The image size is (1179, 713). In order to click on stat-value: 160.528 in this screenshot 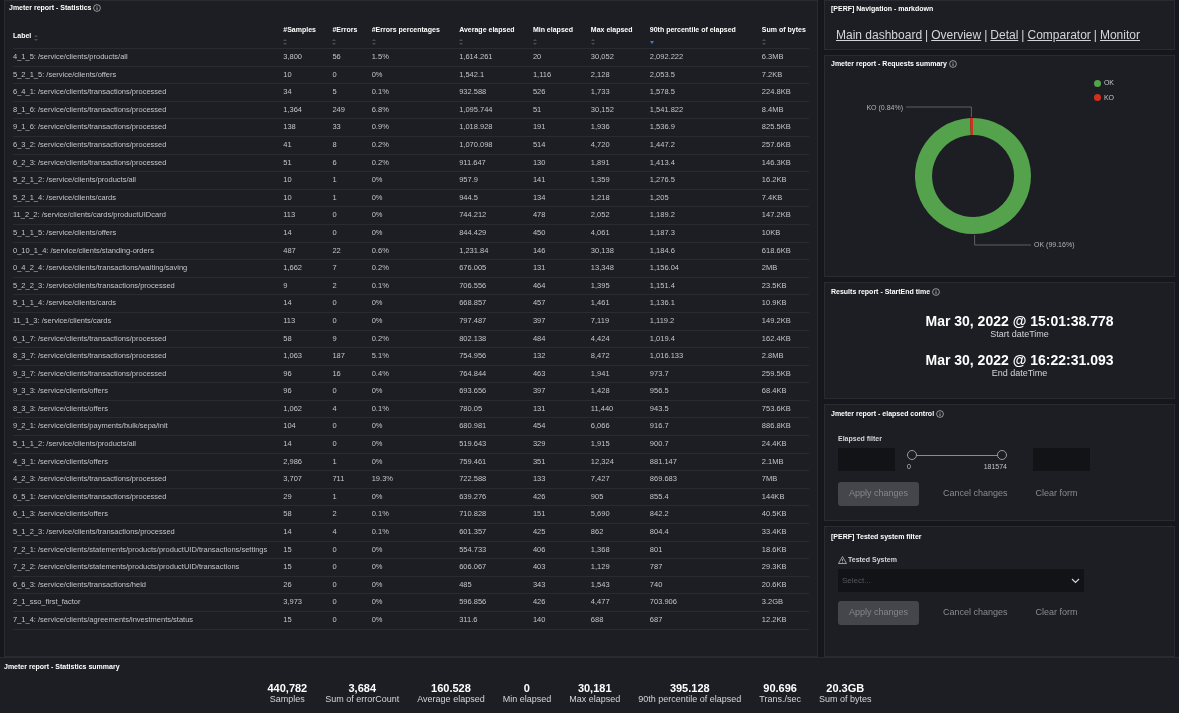, I will do `click(451, 688)`.